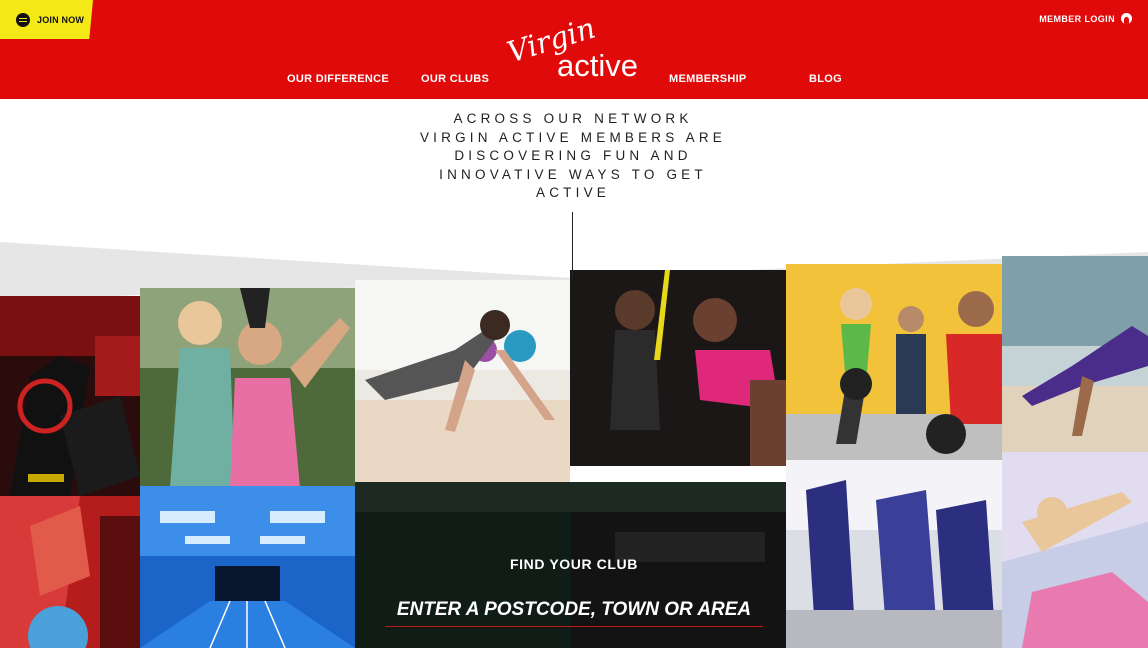 The height and width of the screenshot is (648, 1148). I want to click on tagline-line: DISCOVERING FUN AND, so click(573, 155).